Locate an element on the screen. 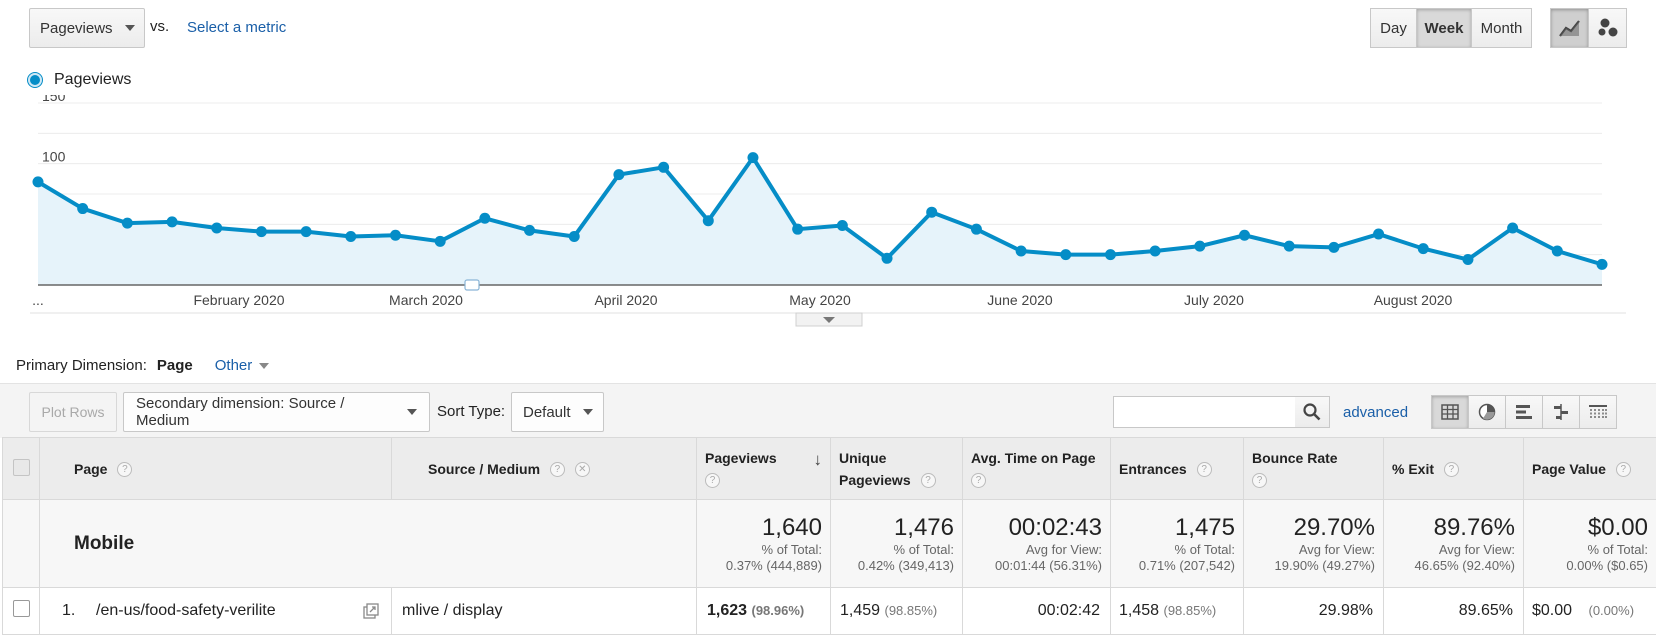 This screenshot has height=635, width=1656. header-page: Page ? is located at coordinates (216, 469).